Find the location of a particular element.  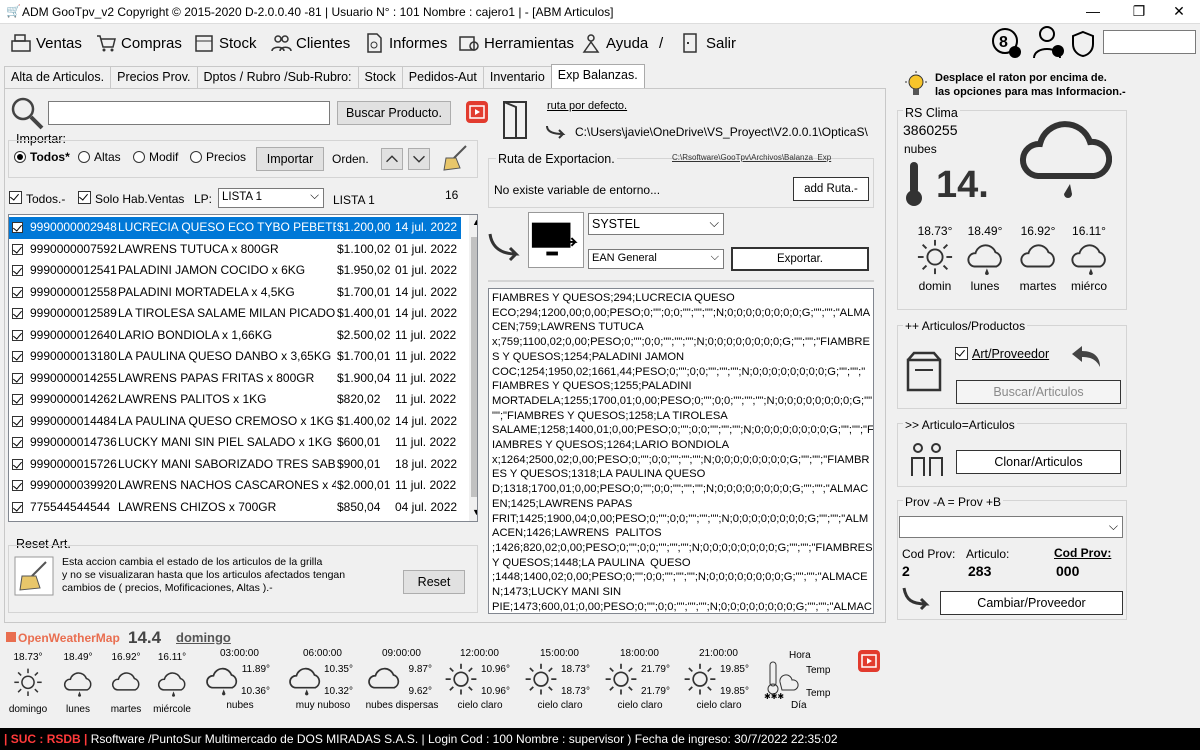

scroll-thumb is located at coordinates (474, 367).